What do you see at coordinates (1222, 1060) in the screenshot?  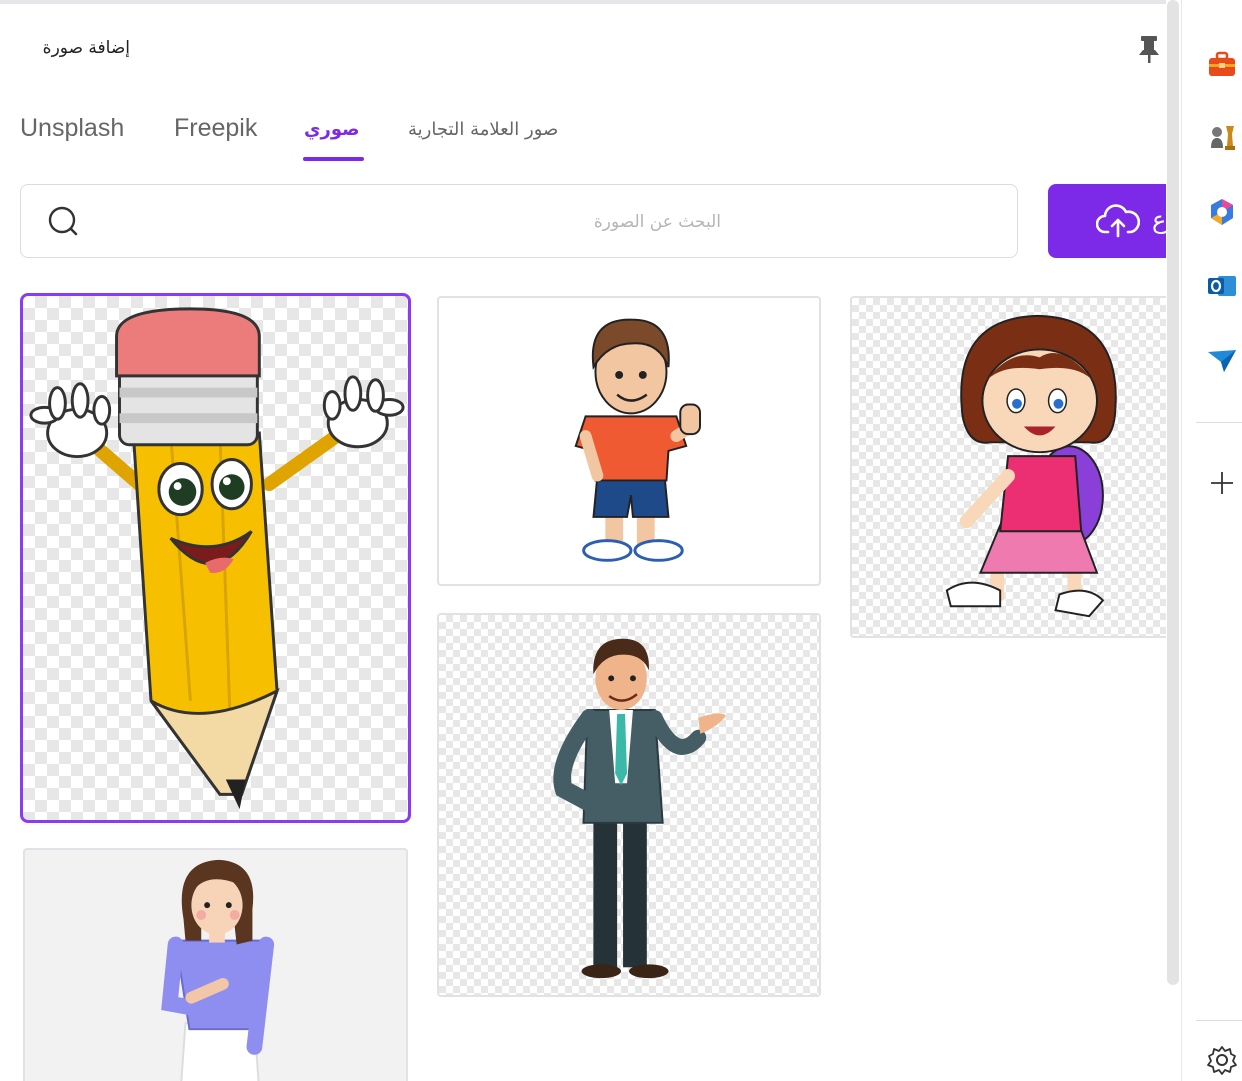 I see `settings-icon` at bounding box center [1222, 1060].